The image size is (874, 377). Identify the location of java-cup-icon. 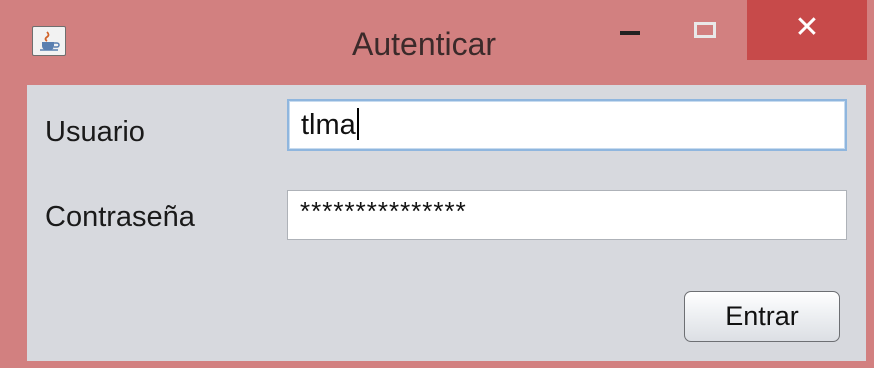
(49, 41).